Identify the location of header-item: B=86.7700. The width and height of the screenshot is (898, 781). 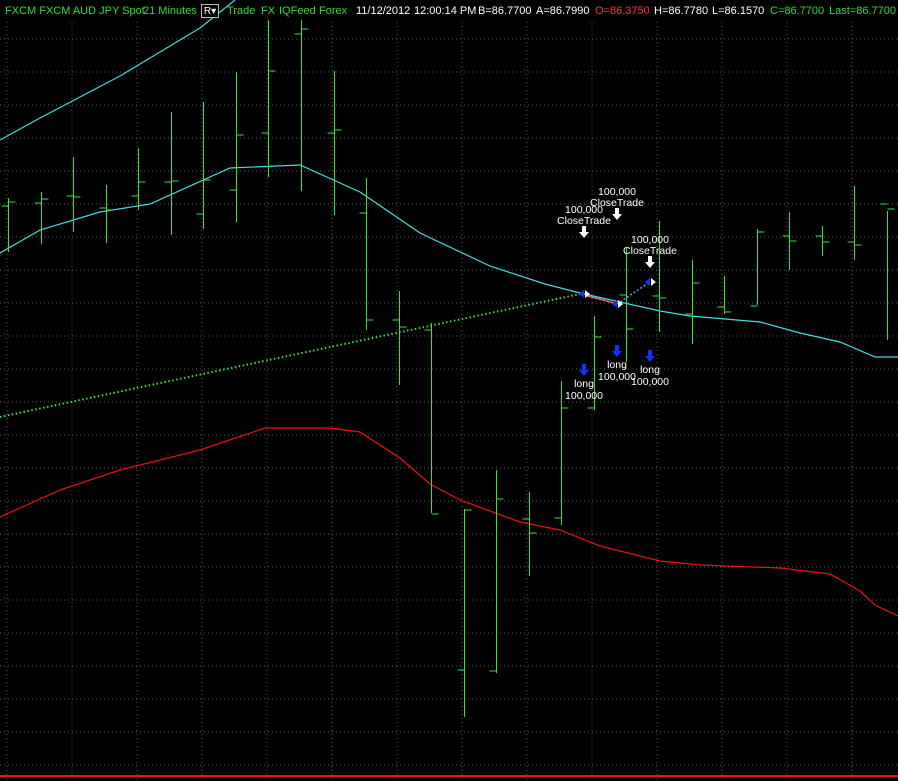
(505, 11).